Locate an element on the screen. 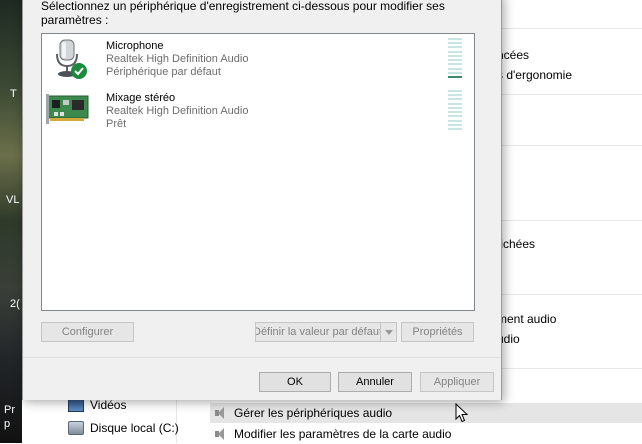 The width and height of the screenshot is (642, 444). set-default-split-button: Définir la valeur par défaut is located at coordinates (326, 332).